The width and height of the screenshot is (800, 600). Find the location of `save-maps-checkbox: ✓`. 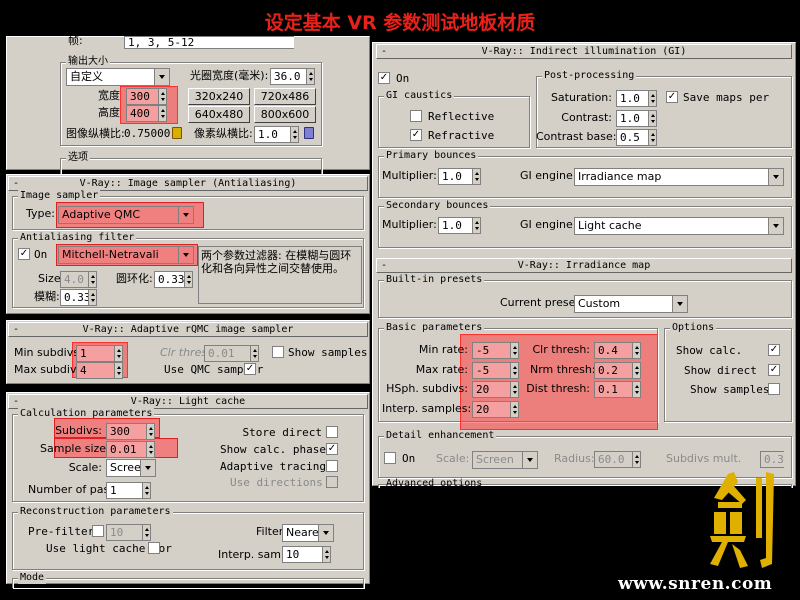

save-maps-checkbox: ✓ is located at coordinates (672, 97).